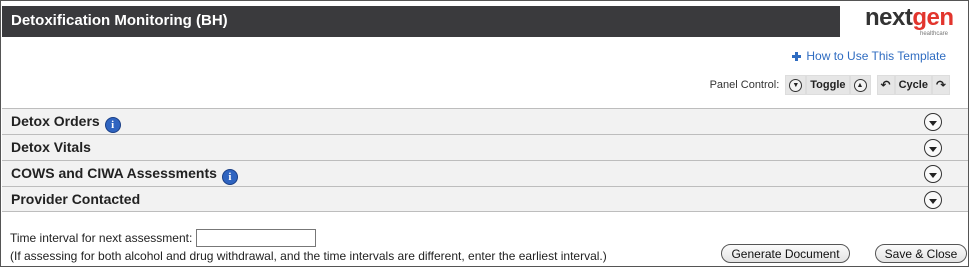 Image resolution: width=969 pixels, height=267 pixels. I want to click on interval-label: Time interval for next assessment:, so click(101, 238).